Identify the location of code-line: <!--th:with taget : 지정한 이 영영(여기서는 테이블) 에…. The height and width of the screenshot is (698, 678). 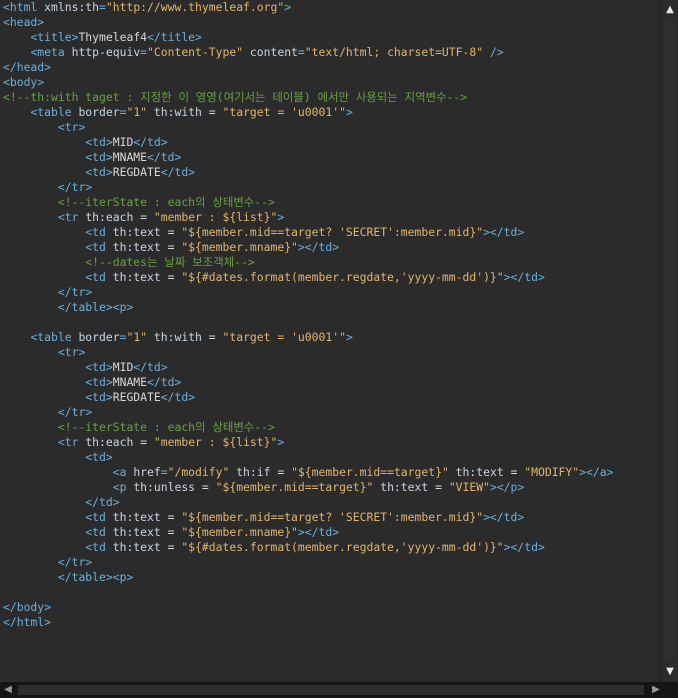
(308, 97).